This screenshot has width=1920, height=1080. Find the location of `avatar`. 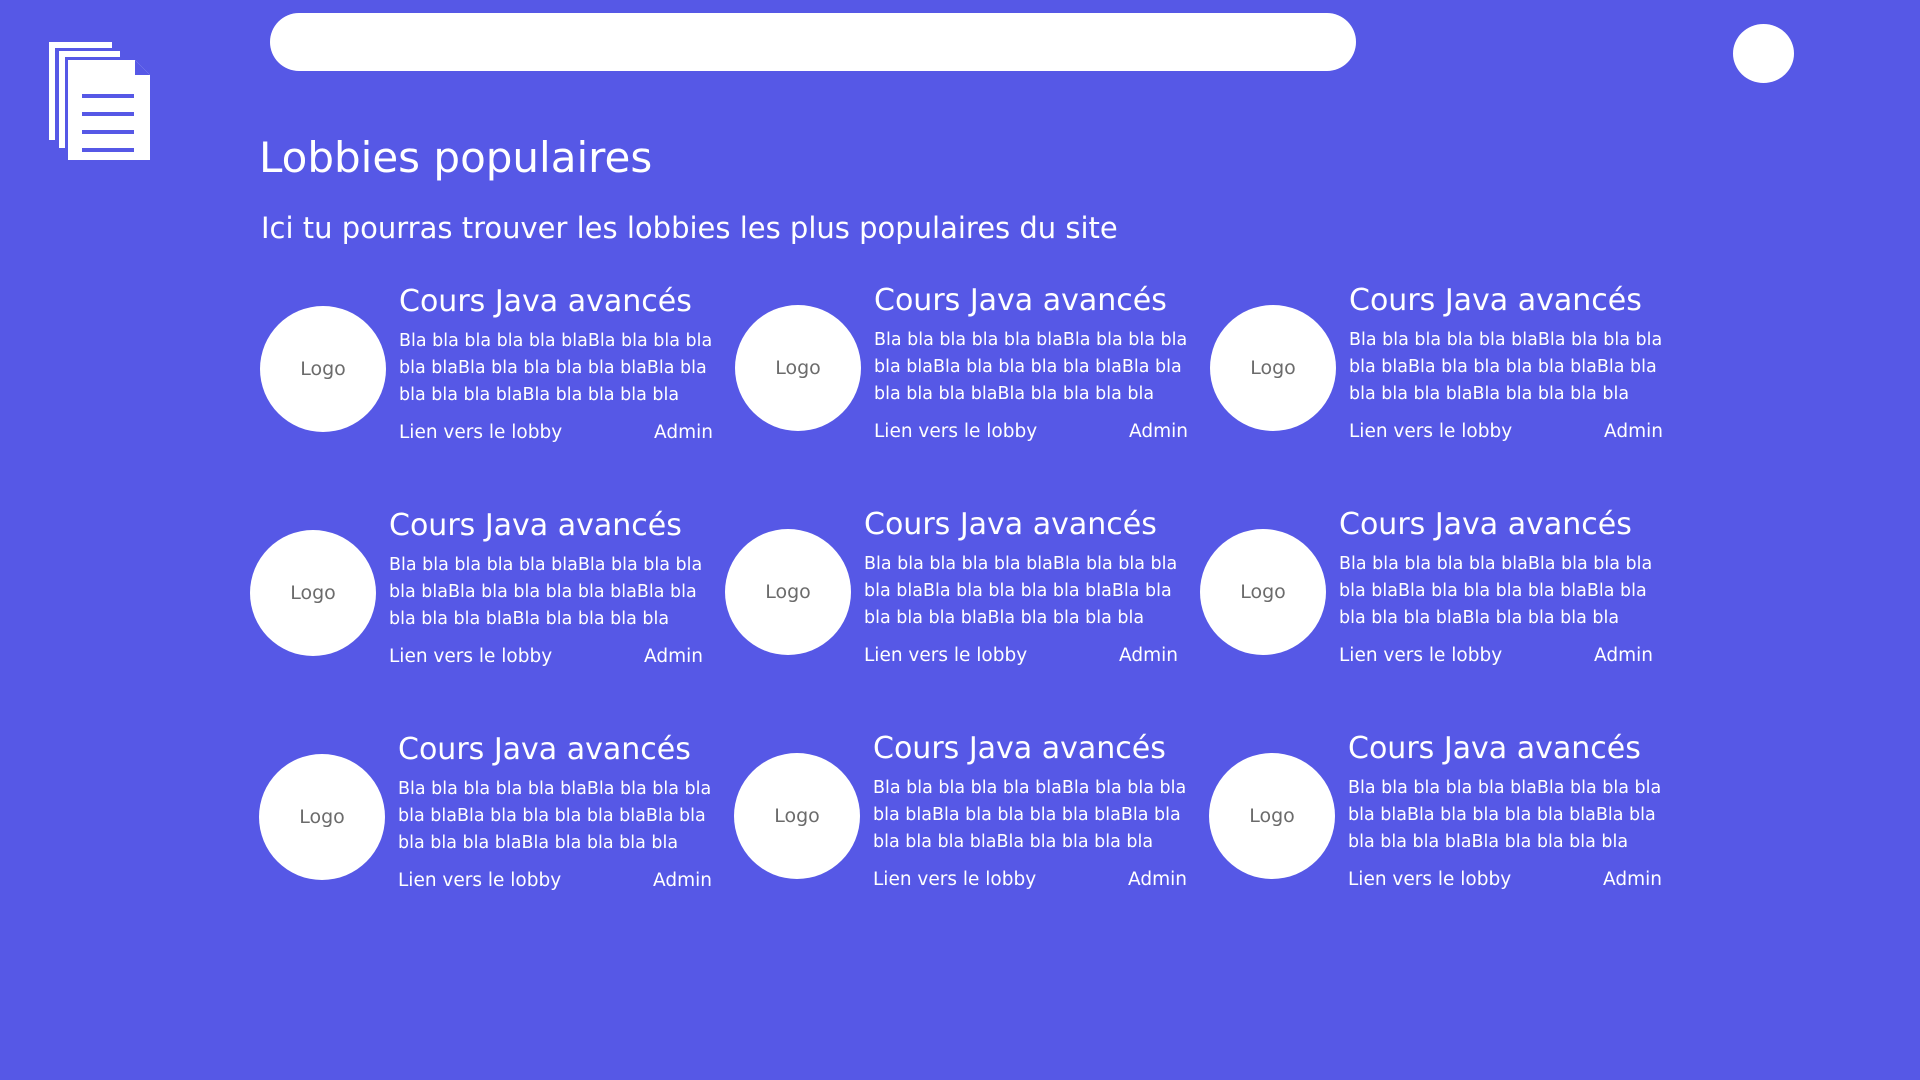

avatar is located at coordinates (1763, 53).